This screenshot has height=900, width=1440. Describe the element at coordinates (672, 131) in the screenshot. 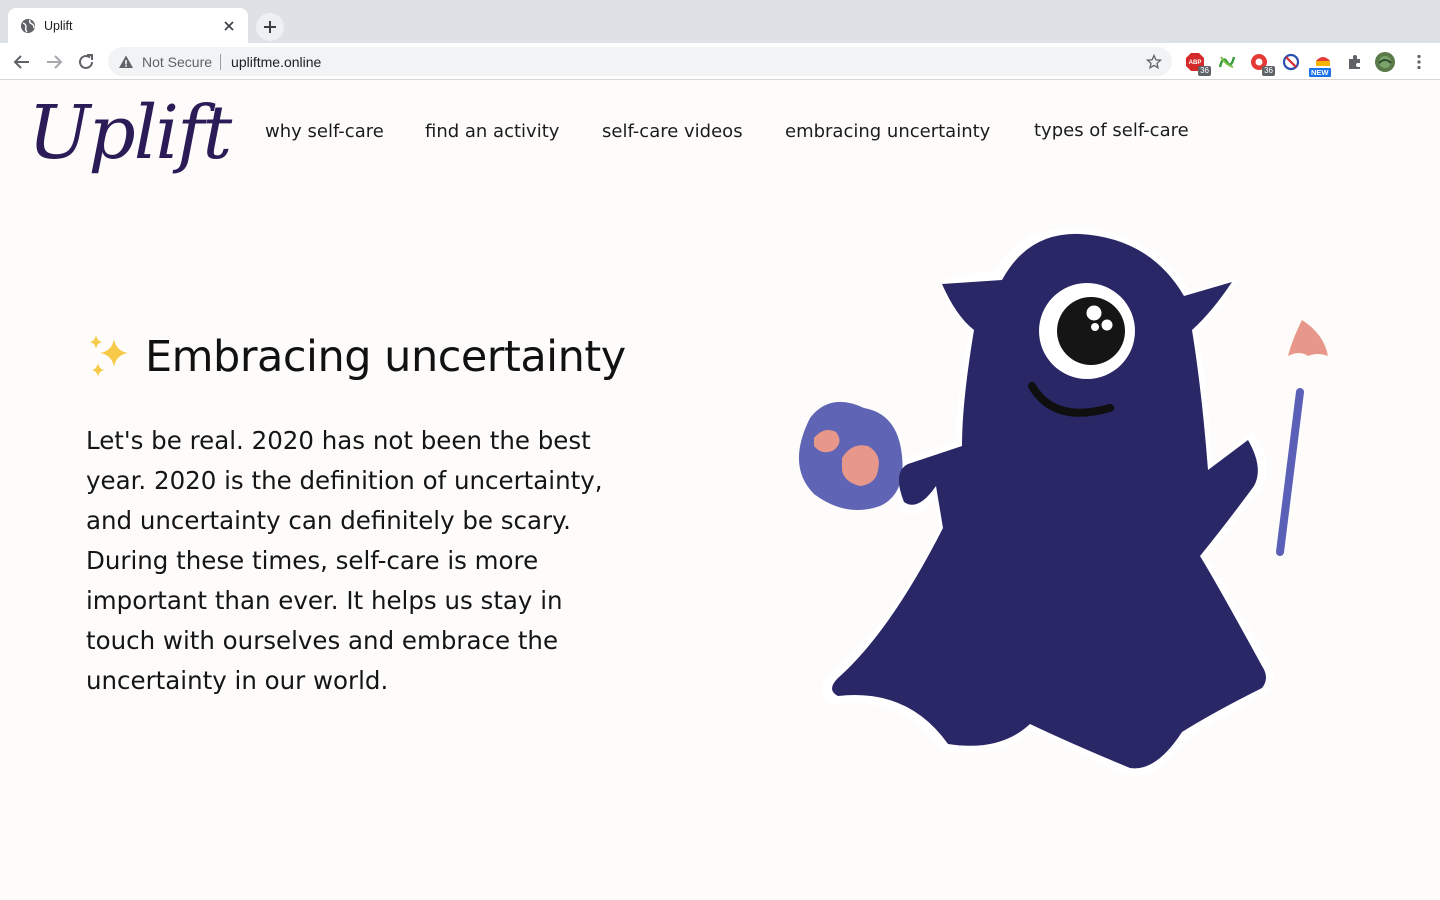

I see `nav-self-care-videos: self-care videos` at that location.